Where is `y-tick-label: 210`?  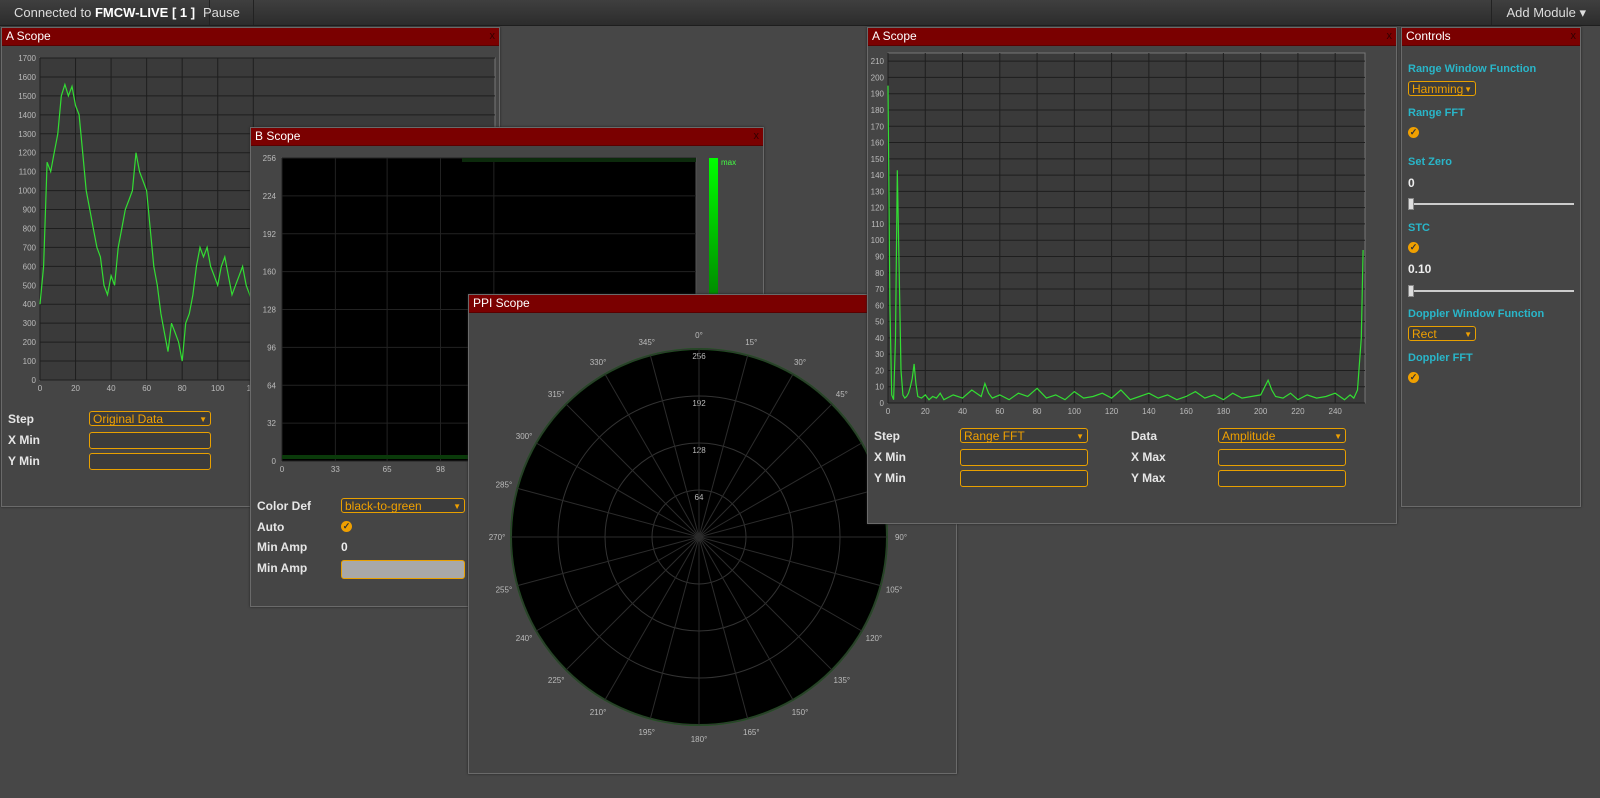 y-tick-label: 210 is located at coordinates (878, 61).